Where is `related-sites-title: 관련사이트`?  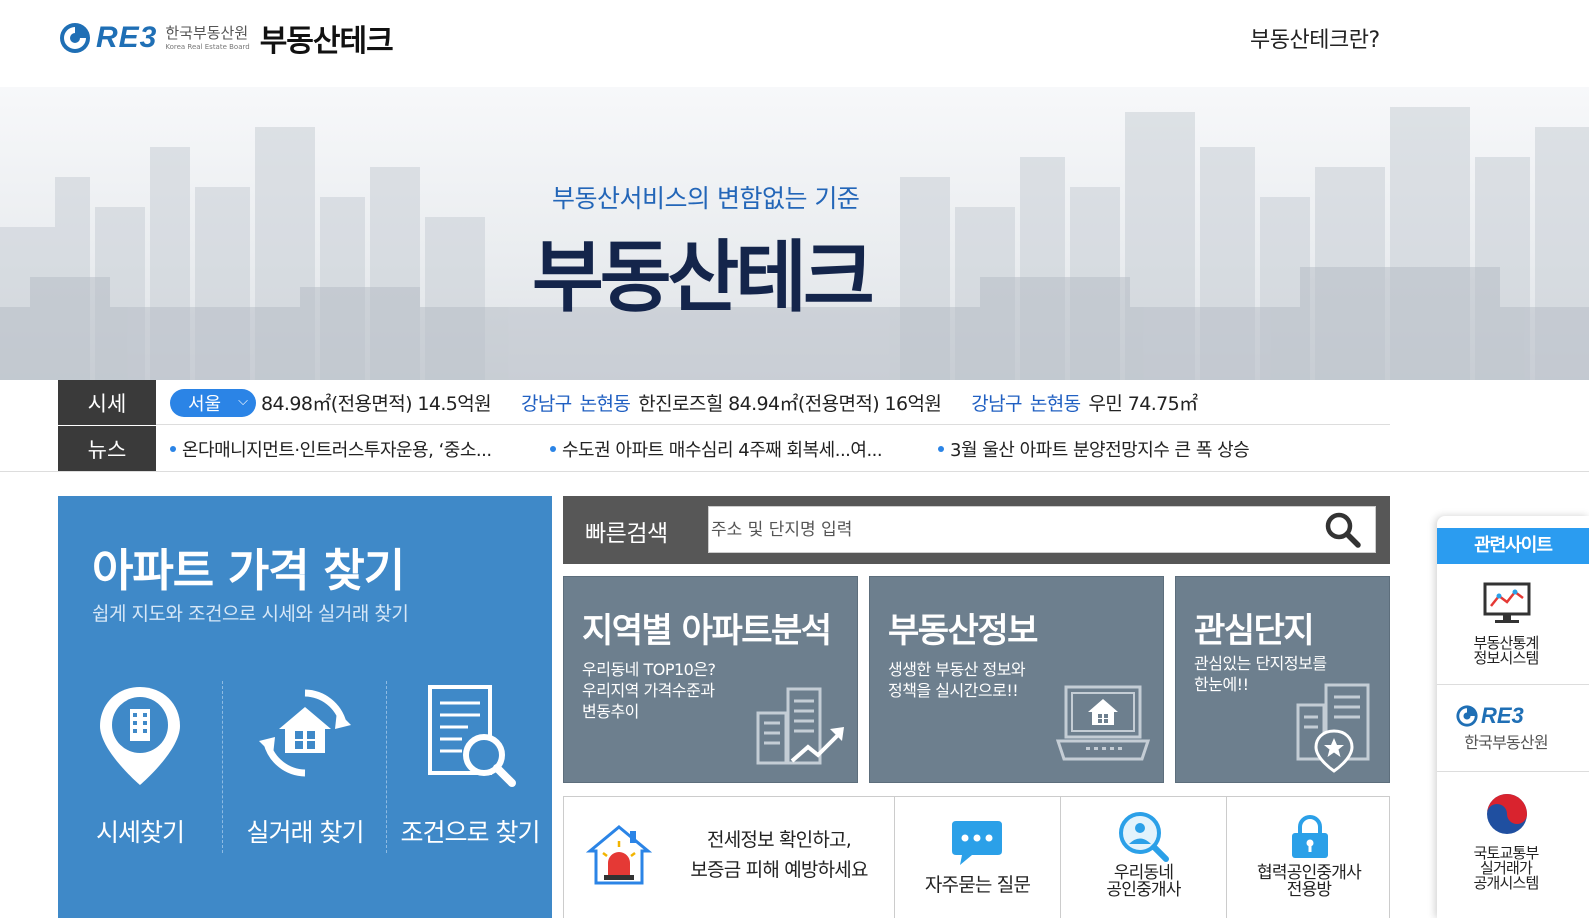 related-sites-title: 관련사이트 is located at coordinates (1513, 546).